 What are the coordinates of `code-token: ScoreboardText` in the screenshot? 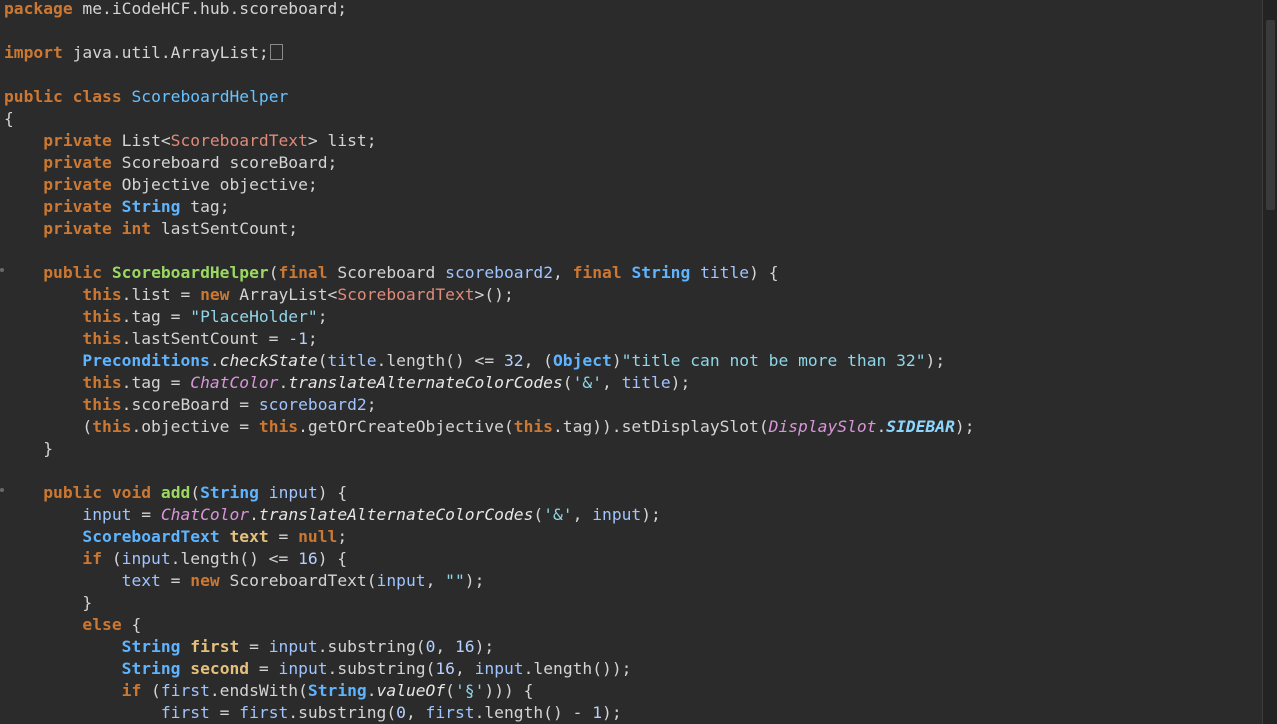 It's located at (239, 140).